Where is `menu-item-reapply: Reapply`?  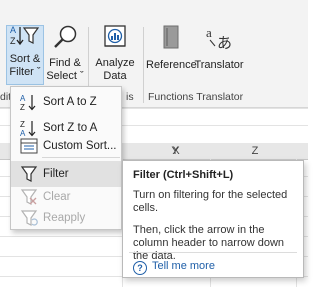 menu-item-reapply: Reapply is located at coordinates (66, 218).